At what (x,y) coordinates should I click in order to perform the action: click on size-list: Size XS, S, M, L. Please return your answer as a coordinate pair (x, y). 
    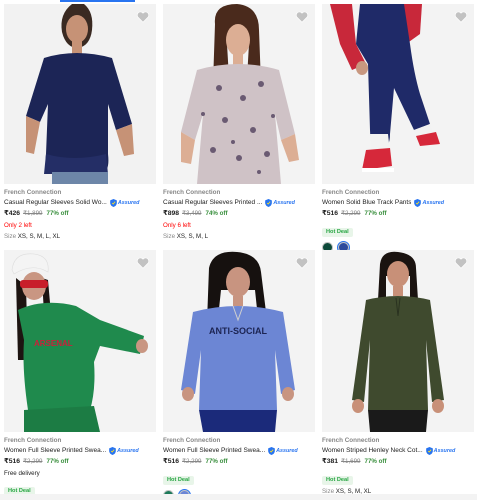
    Looking at the image, I should click on (186, 236).